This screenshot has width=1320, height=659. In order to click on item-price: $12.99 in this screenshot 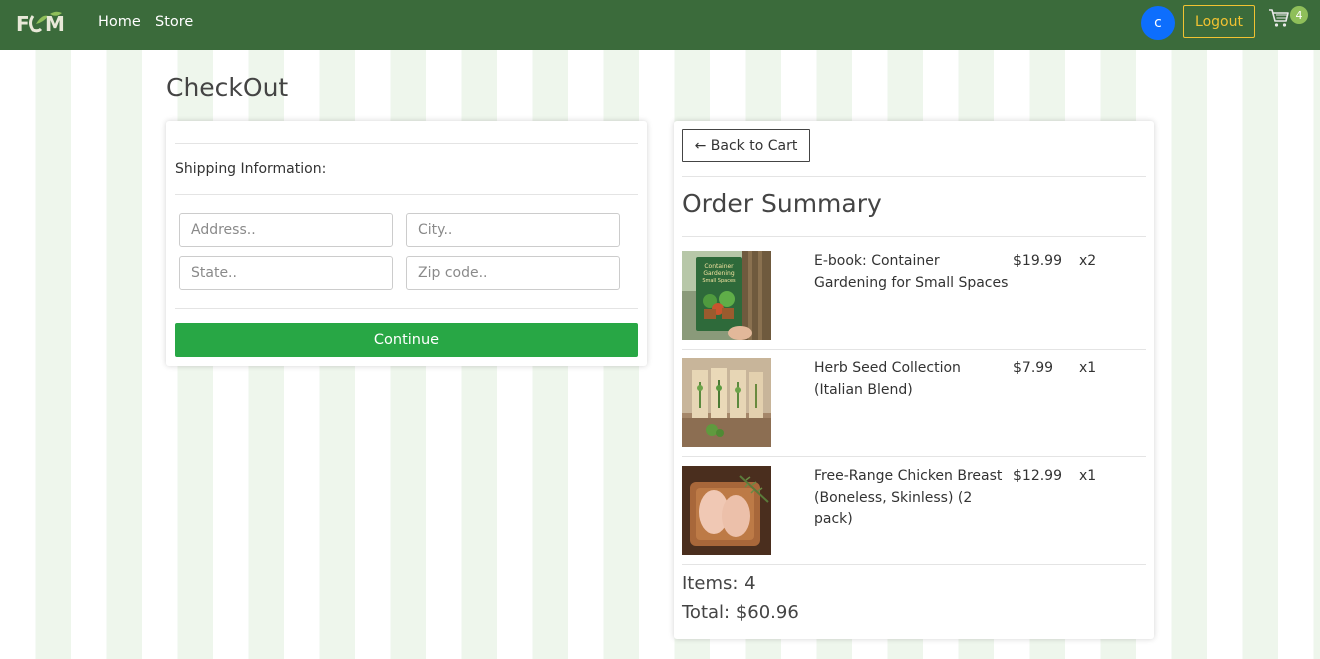, I will do `click(1037, 476)`.